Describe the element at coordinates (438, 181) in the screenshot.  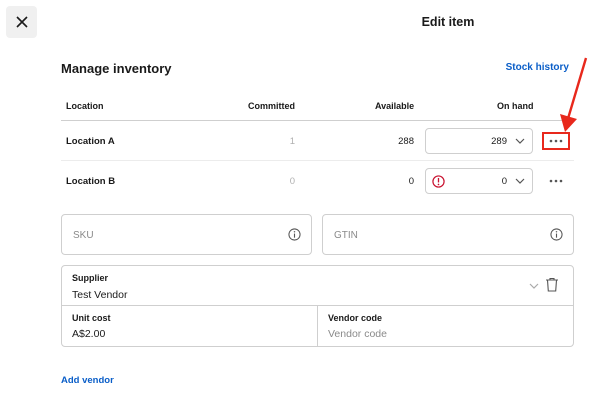
I see `warning-icon` at that location.